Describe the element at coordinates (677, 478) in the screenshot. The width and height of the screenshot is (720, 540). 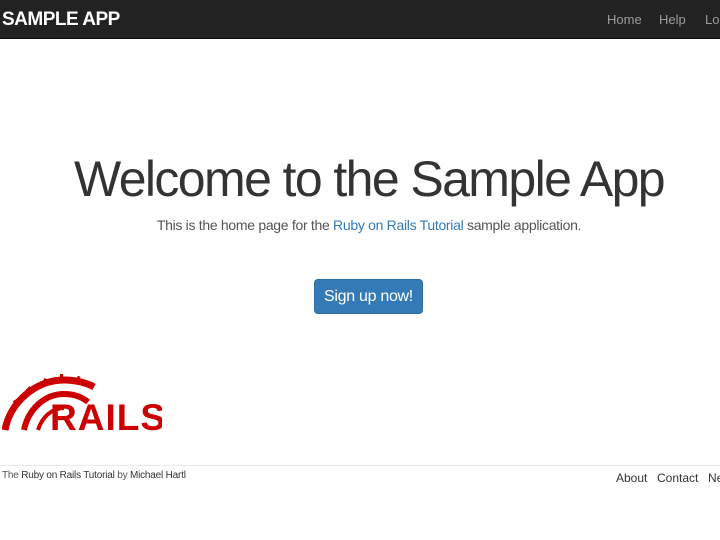
I see `footer-contact-link: Contact` at that location.